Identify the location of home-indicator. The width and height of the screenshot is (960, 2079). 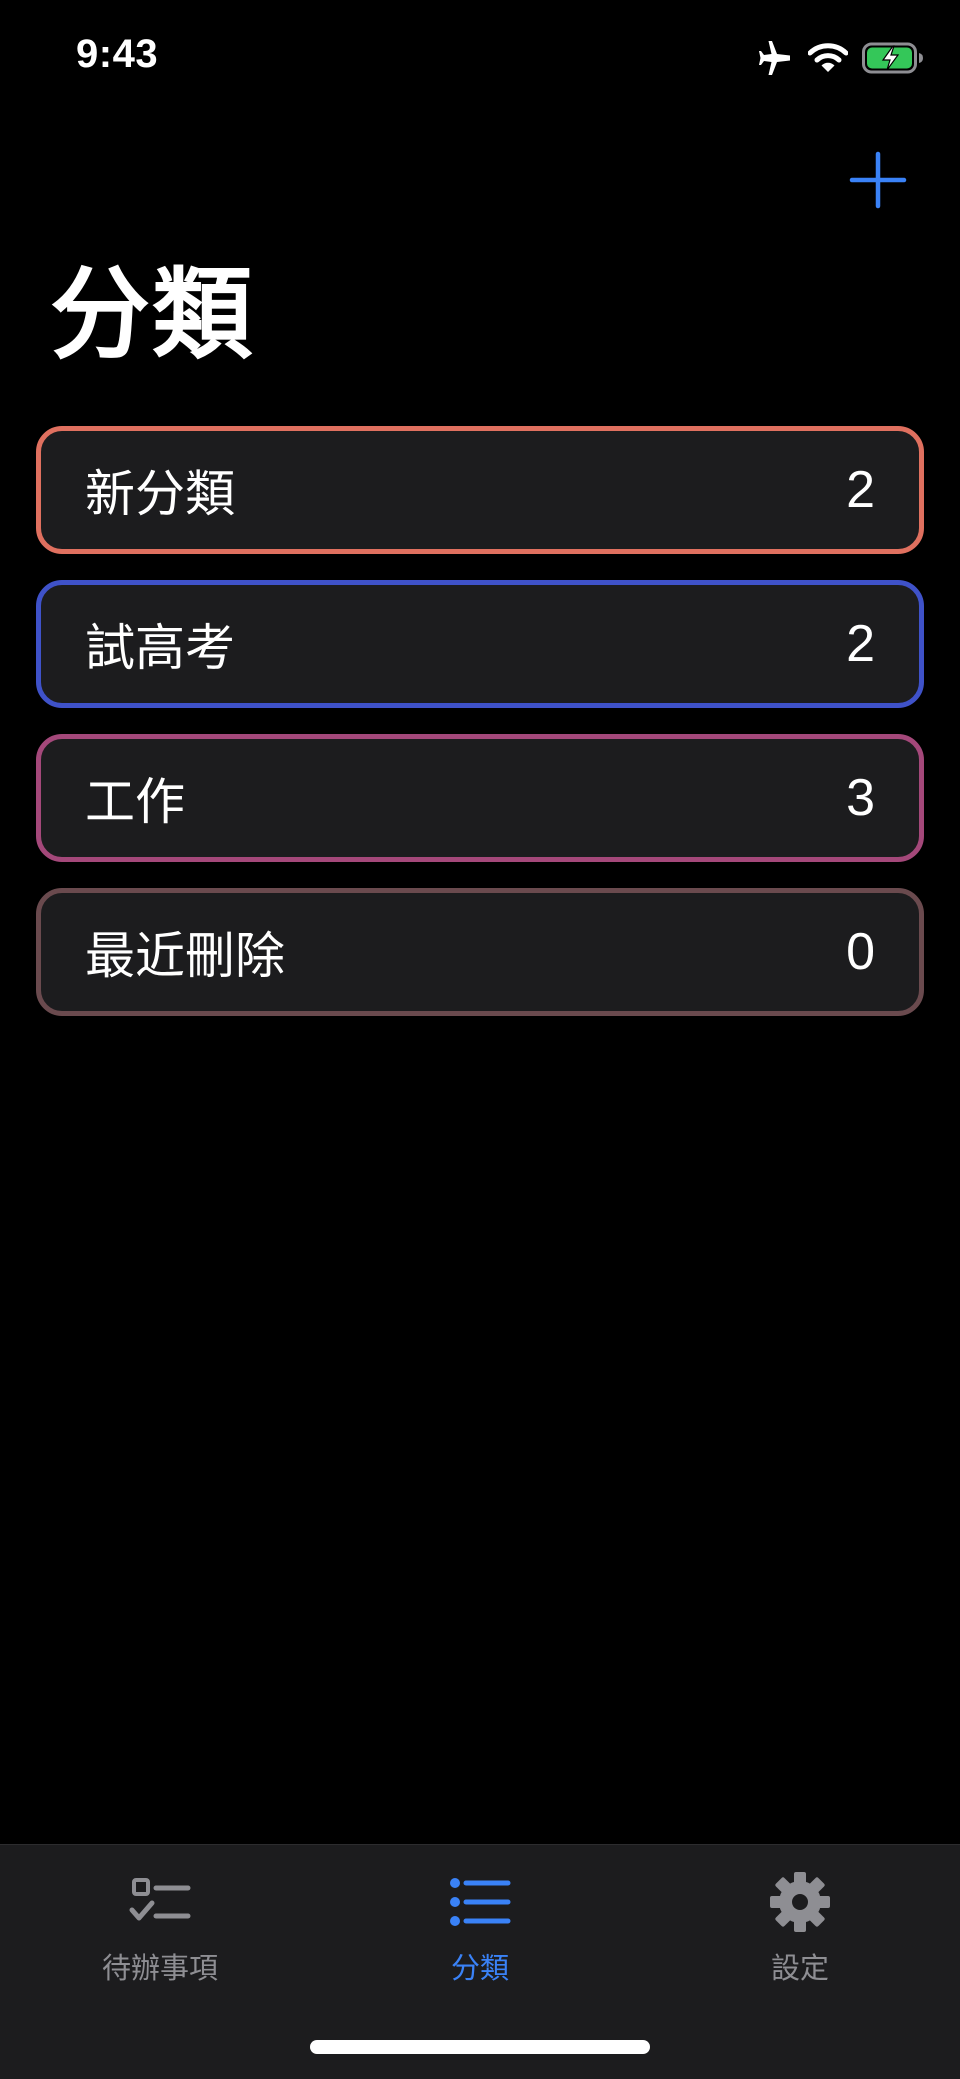
(480, 2047).